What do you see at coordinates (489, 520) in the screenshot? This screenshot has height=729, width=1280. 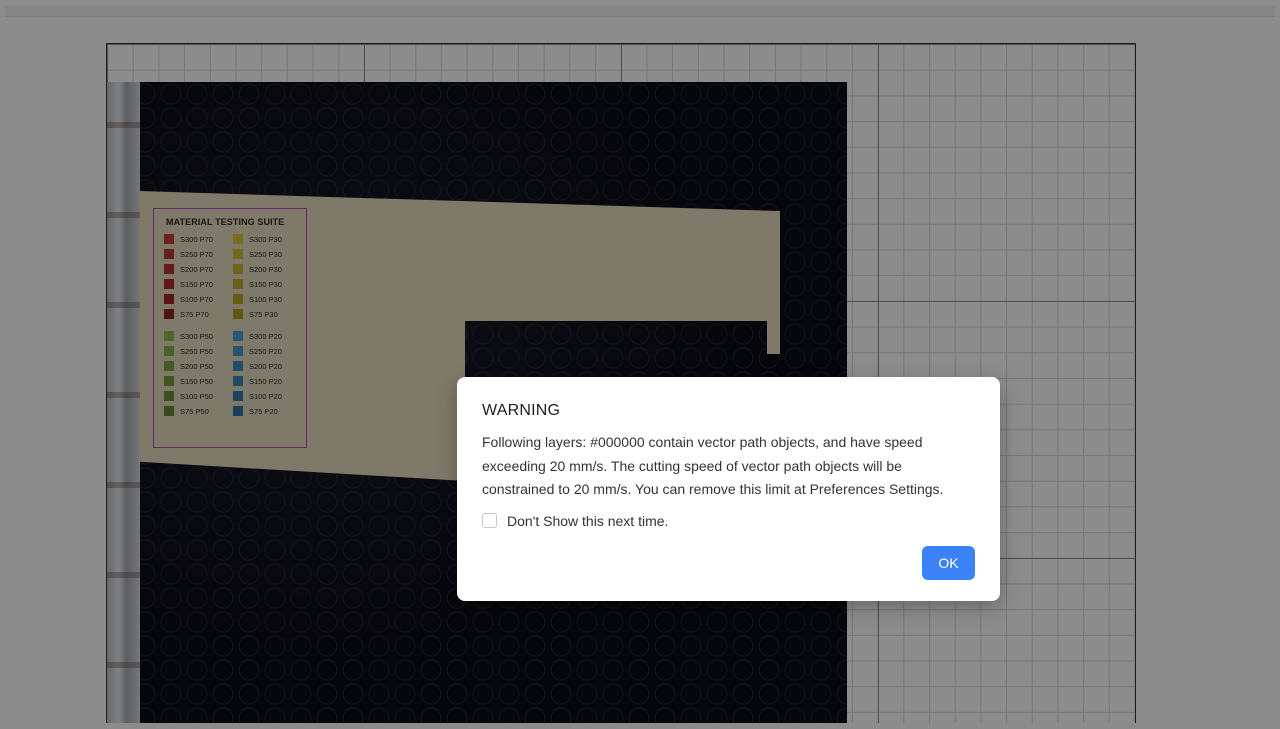 I see `dont-show-checkbox` at bounding box center [489, 520].